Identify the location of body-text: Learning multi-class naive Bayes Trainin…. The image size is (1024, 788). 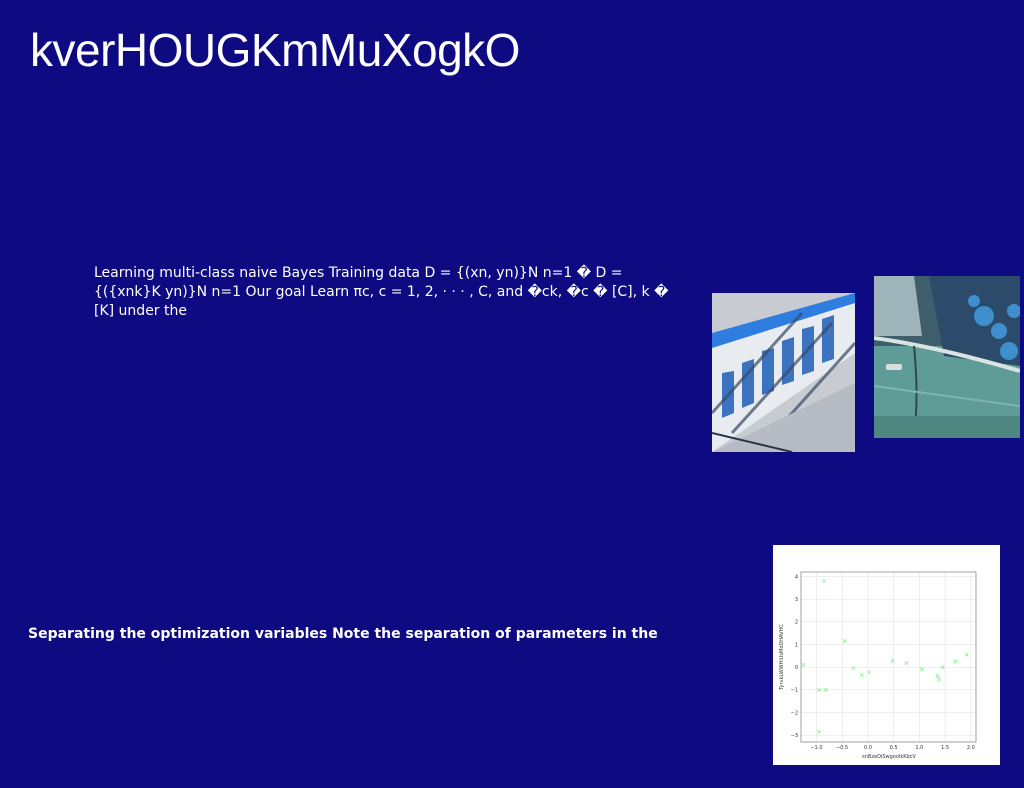
(381, 292).